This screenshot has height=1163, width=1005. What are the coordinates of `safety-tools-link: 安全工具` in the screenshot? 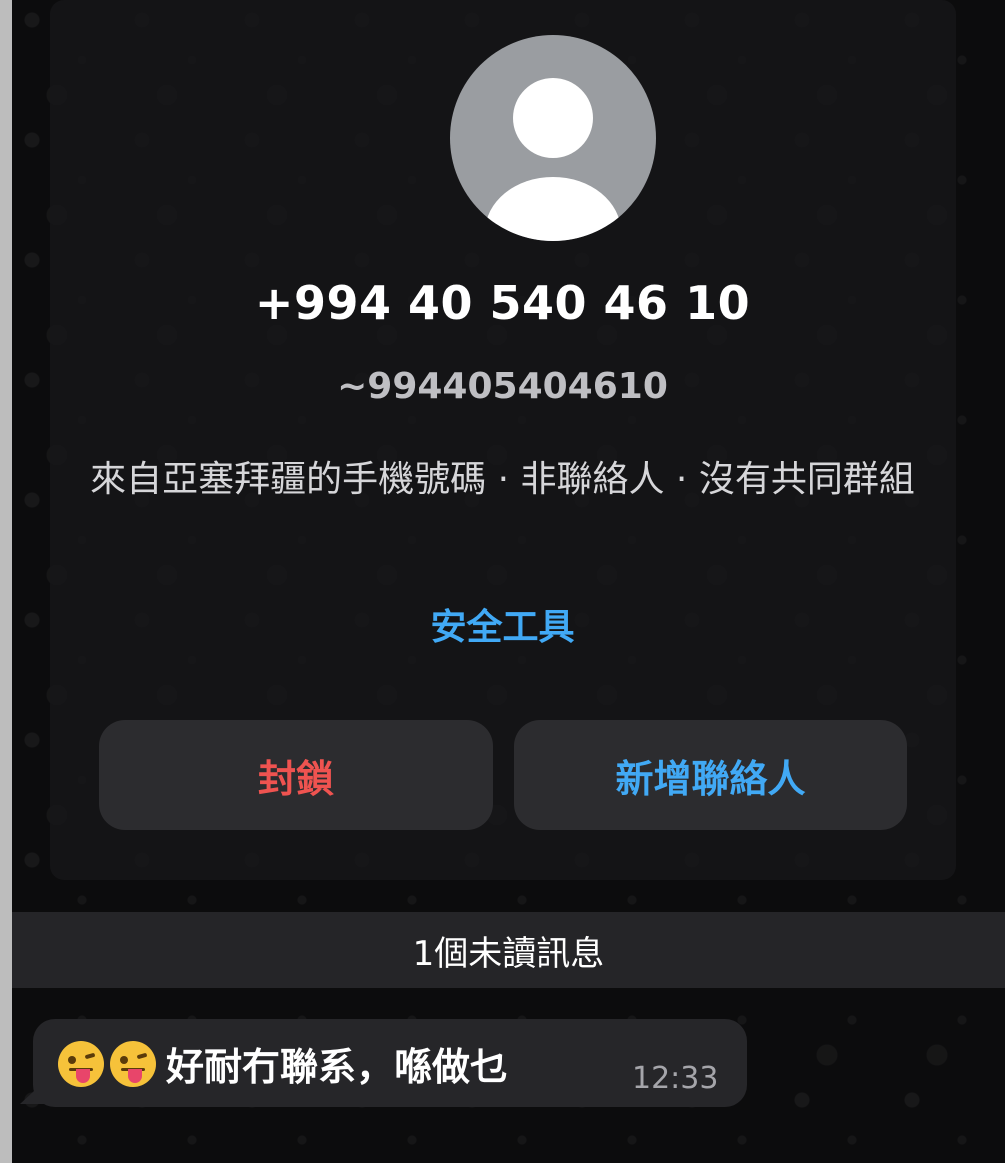 It's located at (502, 624).